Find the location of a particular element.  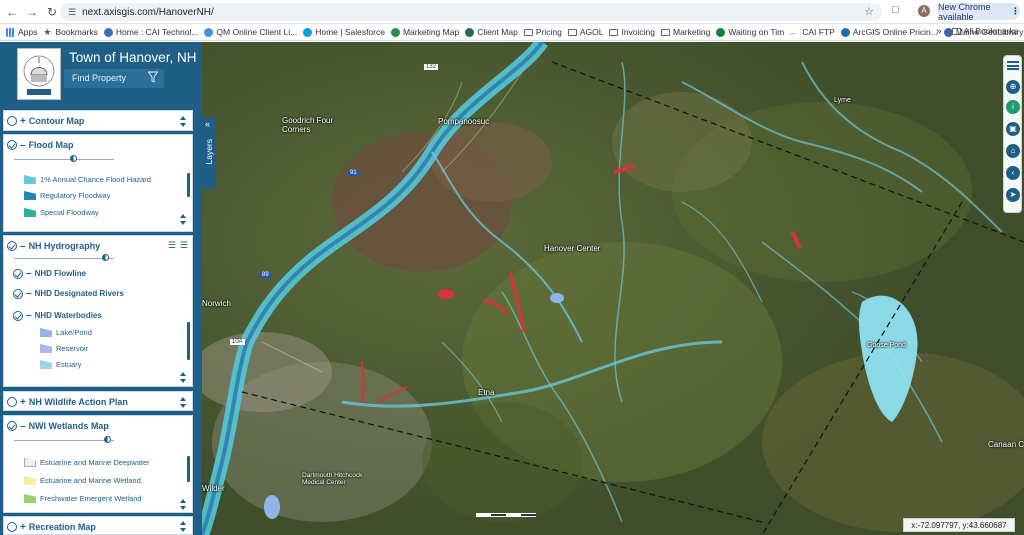

route-132-shield: 132 is located at coordinates (431, 67).